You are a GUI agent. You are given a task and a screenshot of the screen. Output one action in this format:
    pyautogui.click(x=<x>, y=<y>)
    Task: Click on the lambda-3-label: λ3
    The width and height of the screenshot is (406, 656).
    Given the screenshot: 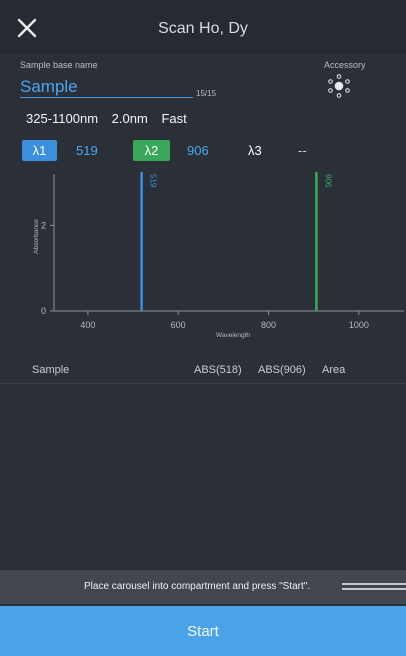 What is the action you would take?
    pyautogui.click(x=255, y=150)
    